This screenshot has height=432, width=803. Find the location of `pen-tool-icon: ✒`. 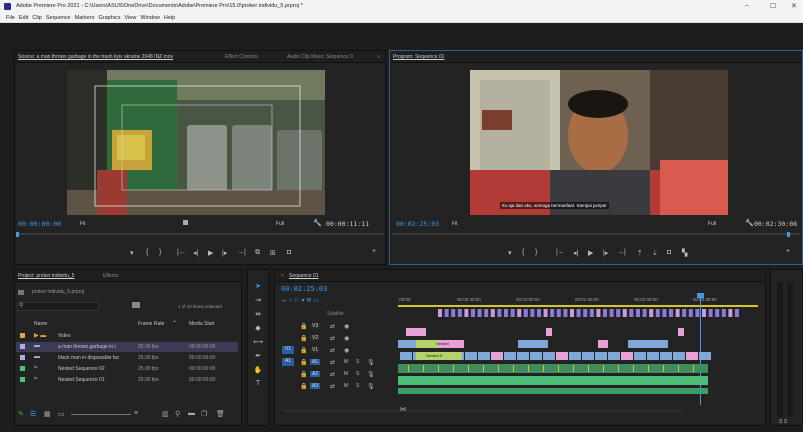

pen-tool-icon: ✒ is located at coordinates (258, 357).